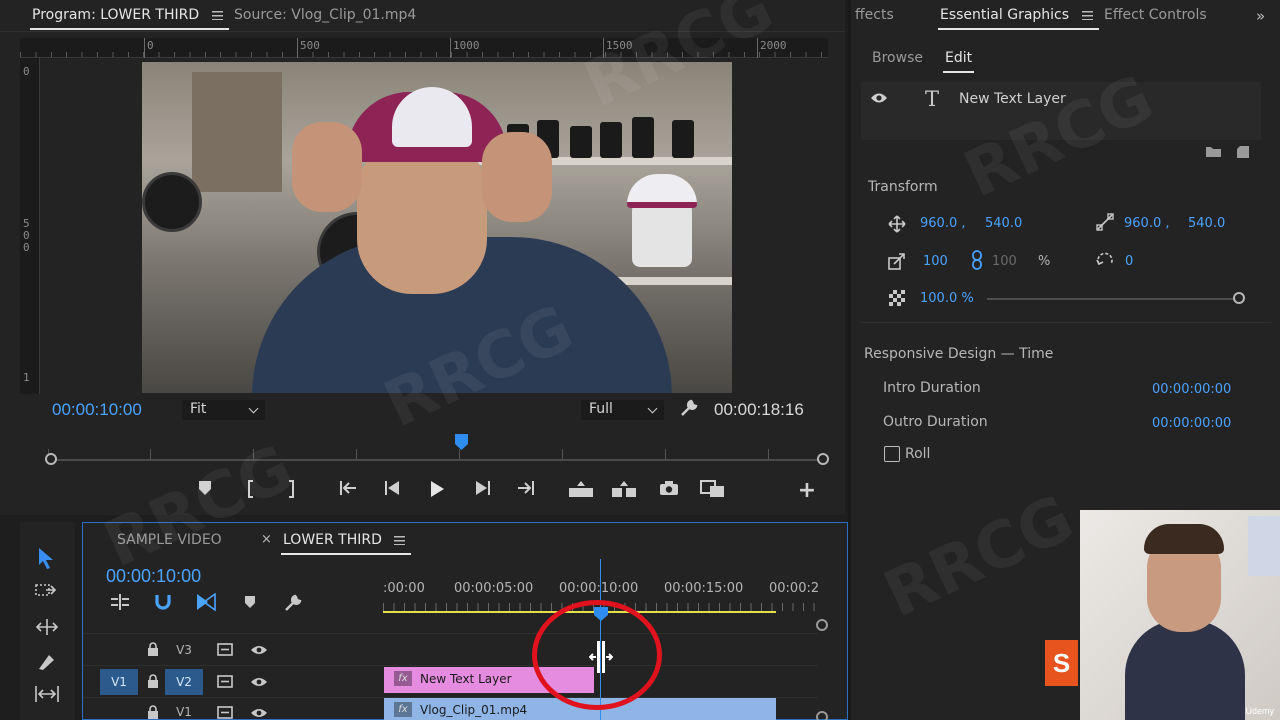  Describe the element at coordinates (46, 593) in the screenshot. I see `track-select-forward-icon` at that location.